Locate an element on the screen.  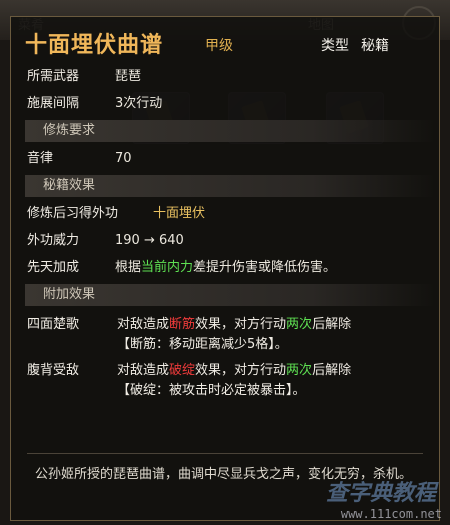
extra-effect-line1: 对敌造成破绽效果，对方行动两次后解除 is located at coordinates (234, 368).